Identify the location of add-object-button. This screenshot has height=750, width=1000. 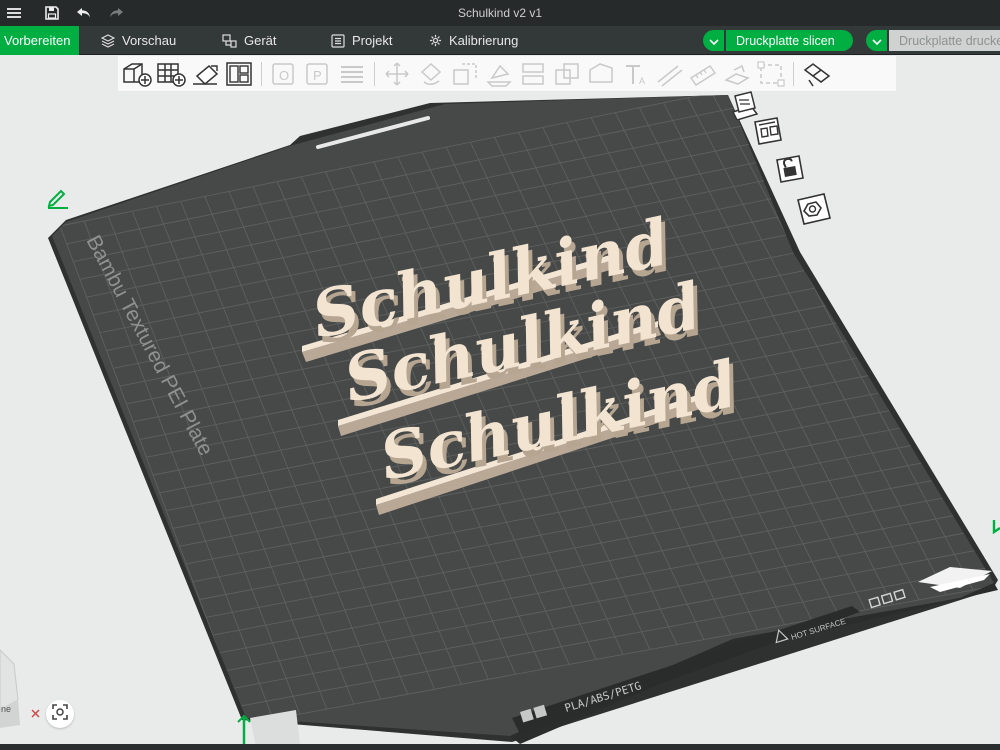
(137, 74).